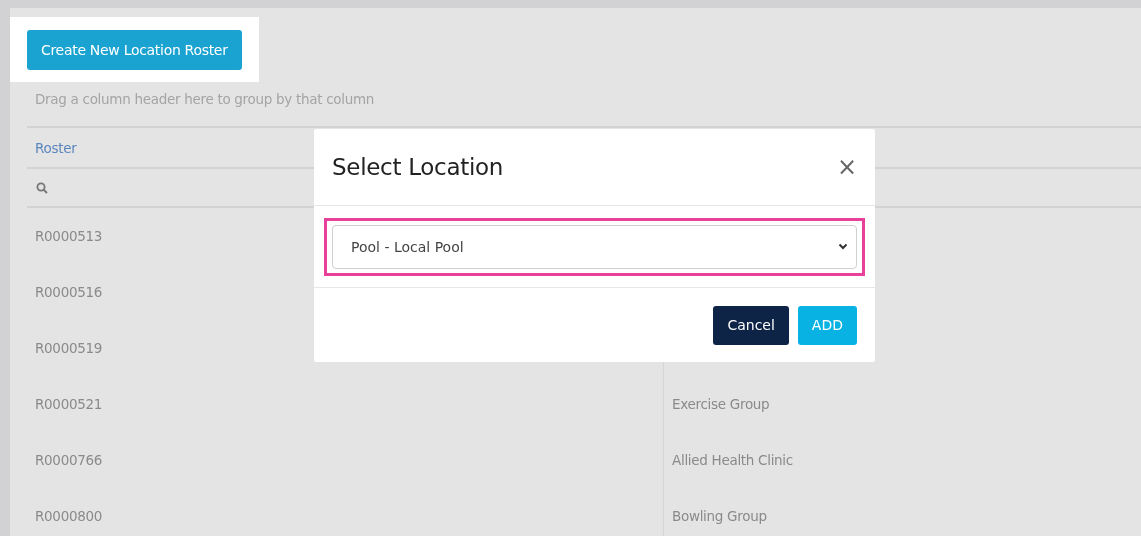  Describe the element at coordinates (69, 236) in the screenshot. I see `table-cell: R0000513` at that location.